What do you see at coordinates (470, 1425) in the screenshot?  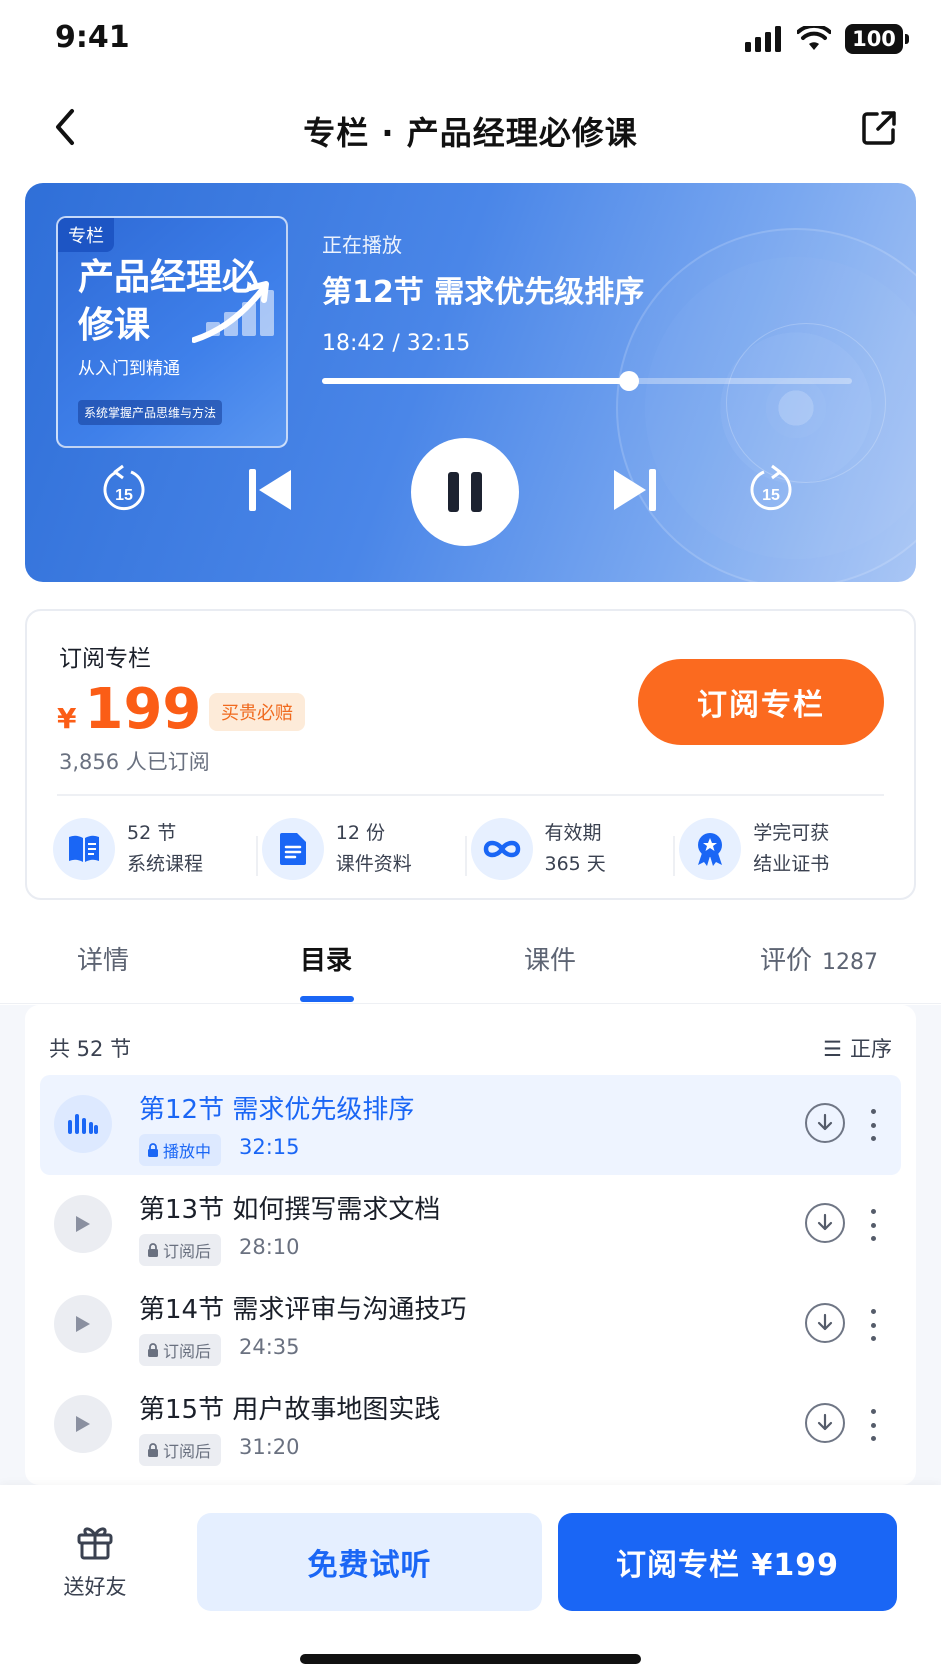 I see `lesson-row: 第15节 用户故事地图实践 订阅后 31:20` at bounding box center [470, 1425].